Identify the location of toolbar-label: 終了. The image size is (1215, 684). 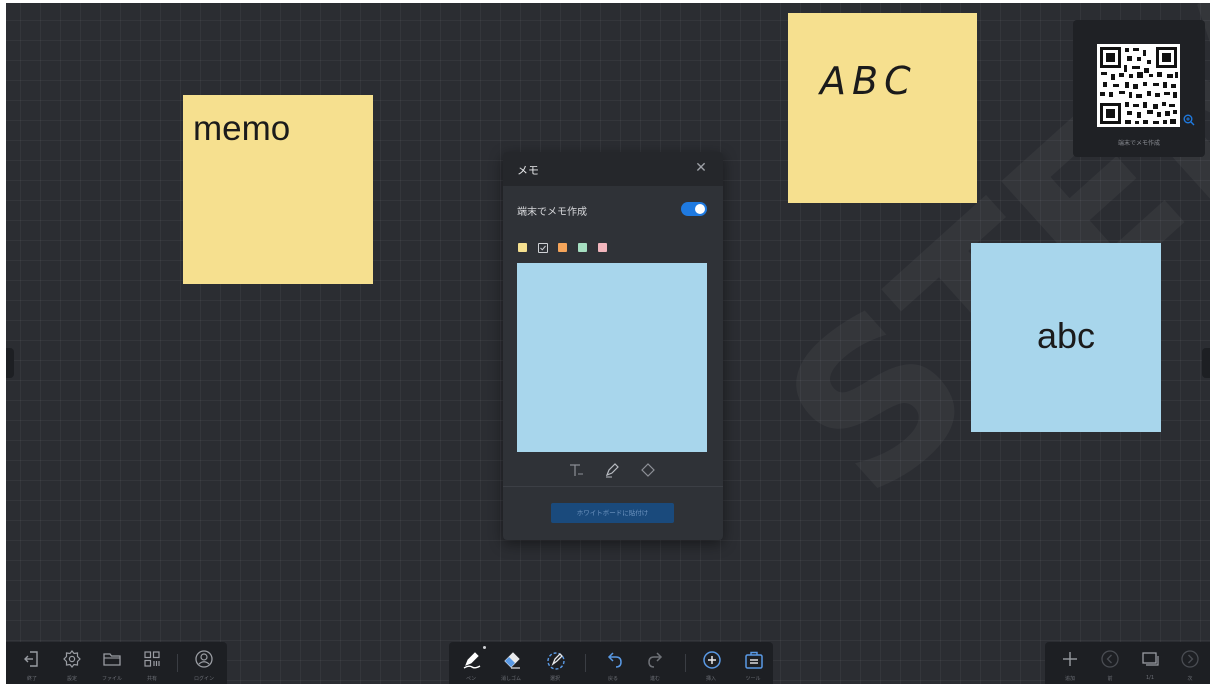
(31, 679).